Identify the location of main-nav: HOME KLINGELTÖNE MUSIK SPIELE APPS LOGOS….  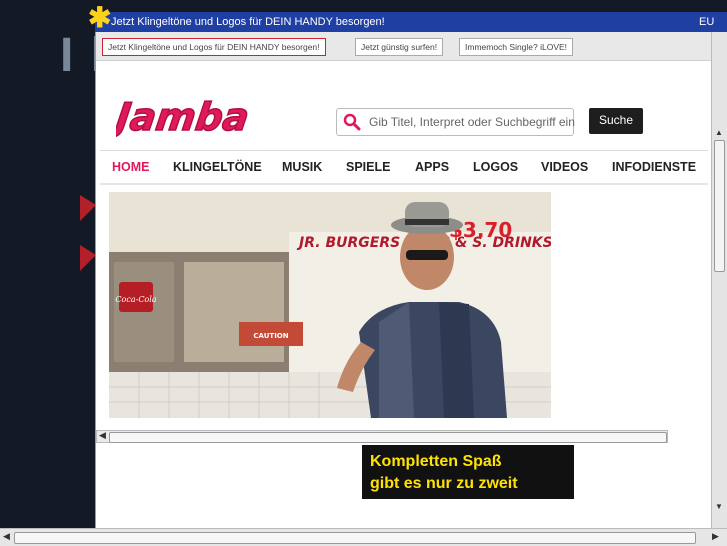
(404, 167).